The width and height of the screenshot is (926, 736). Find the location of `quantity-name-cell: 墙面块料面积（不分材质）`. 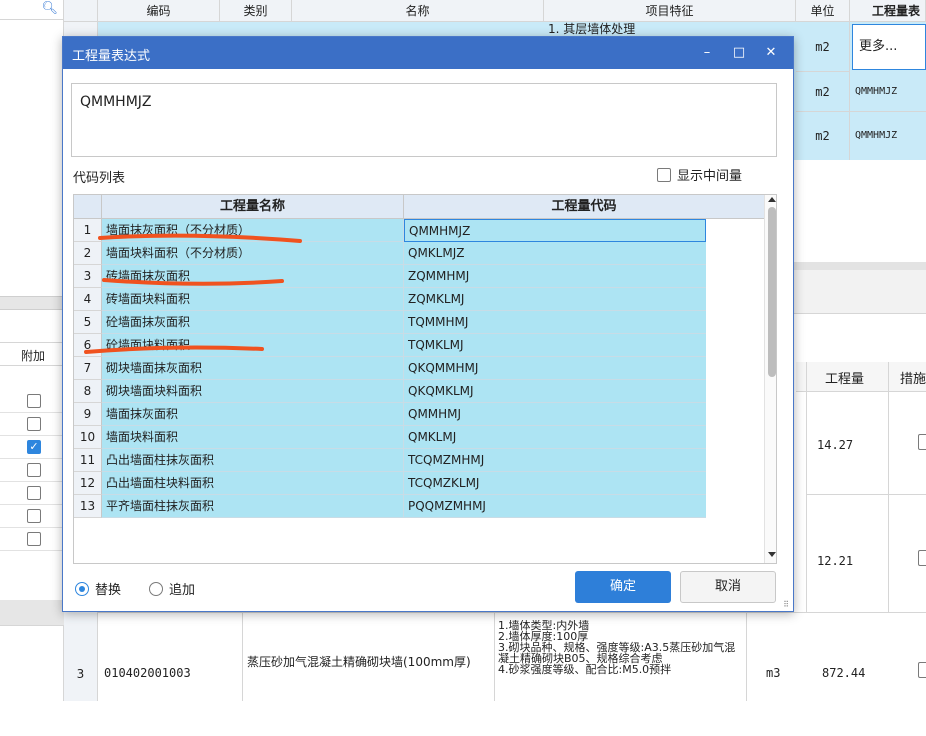

quantity-name-cell: 墙面块料面积（不分材质） is located at coordinates (253, 253).